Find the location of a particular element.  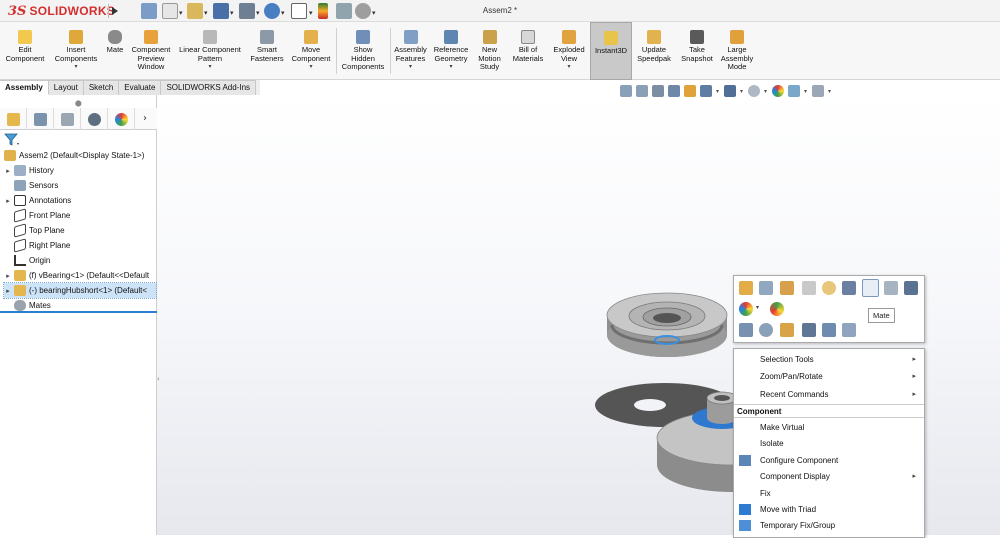

view-settings-dropdown-icon: ▾ is located at coordinates (830, 91).